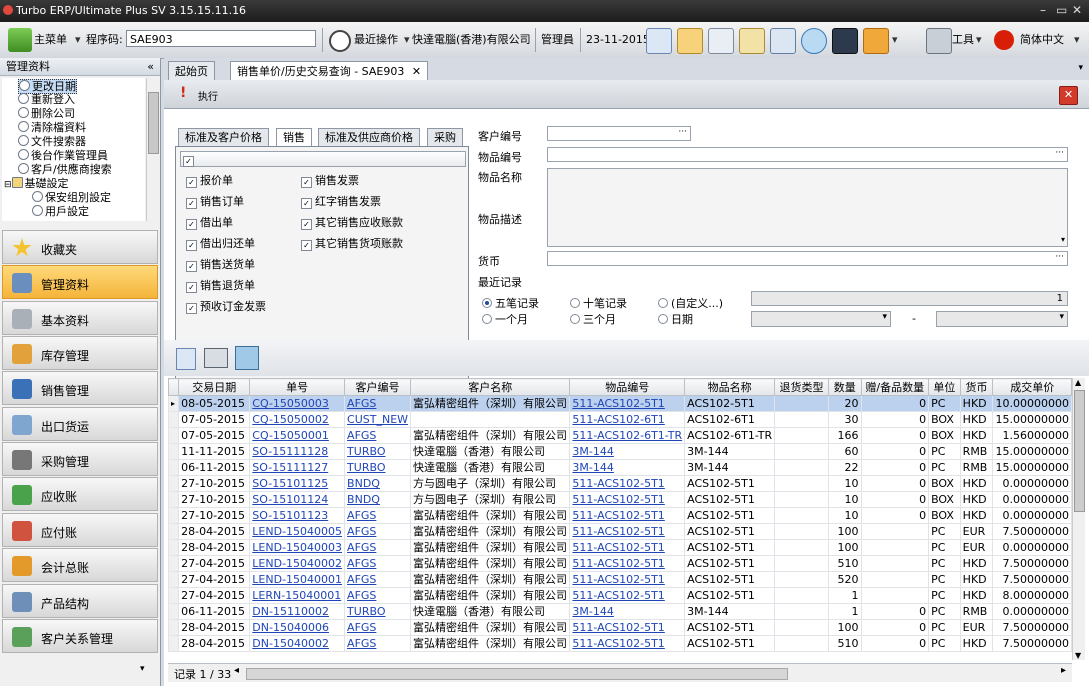  I want to click on list-icon, so click(721, 41).